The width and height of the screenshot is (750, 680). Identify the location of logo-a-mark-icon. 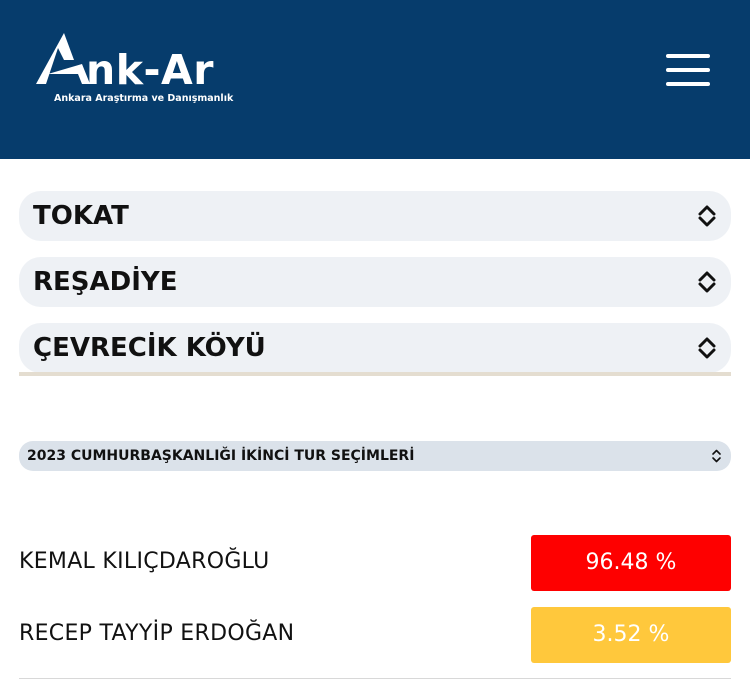
(63, 58).